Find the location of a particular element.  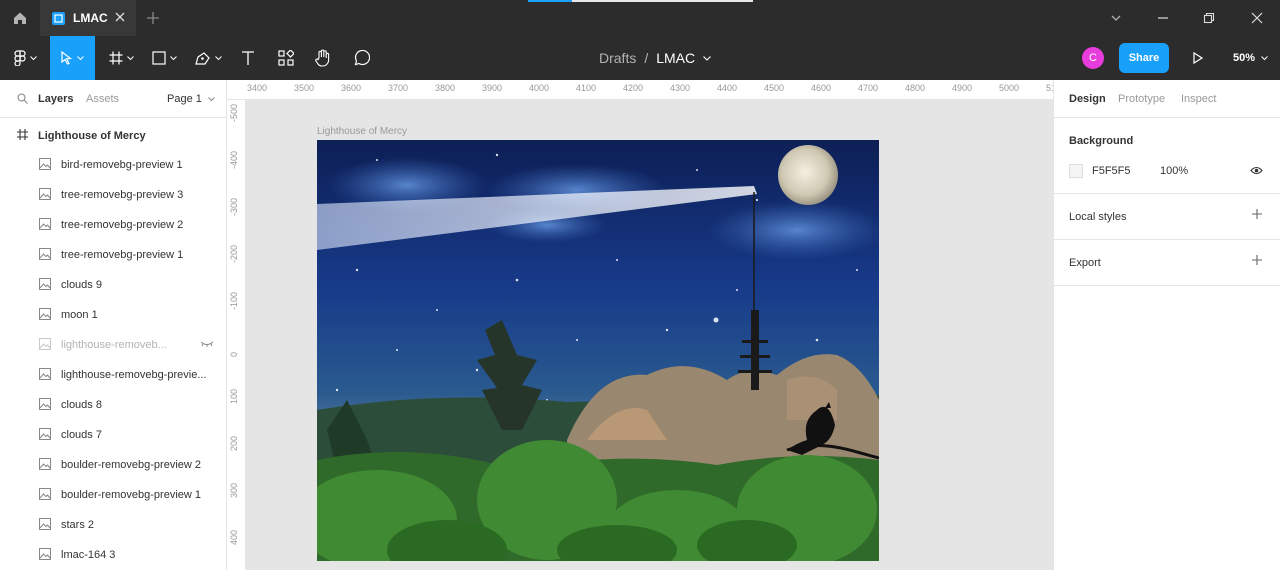

frame-tool is located at coordinates (121, 58).